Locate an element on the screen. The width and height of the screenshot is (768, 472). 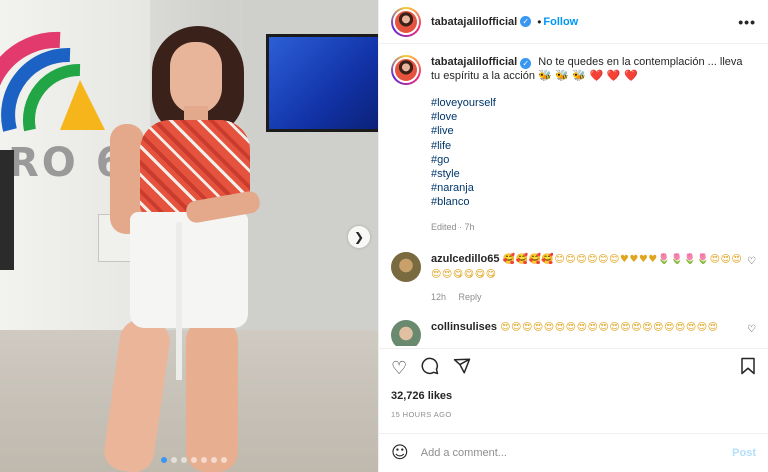
comment-username: azulcedillo65 is located at coordinates (465, 259).